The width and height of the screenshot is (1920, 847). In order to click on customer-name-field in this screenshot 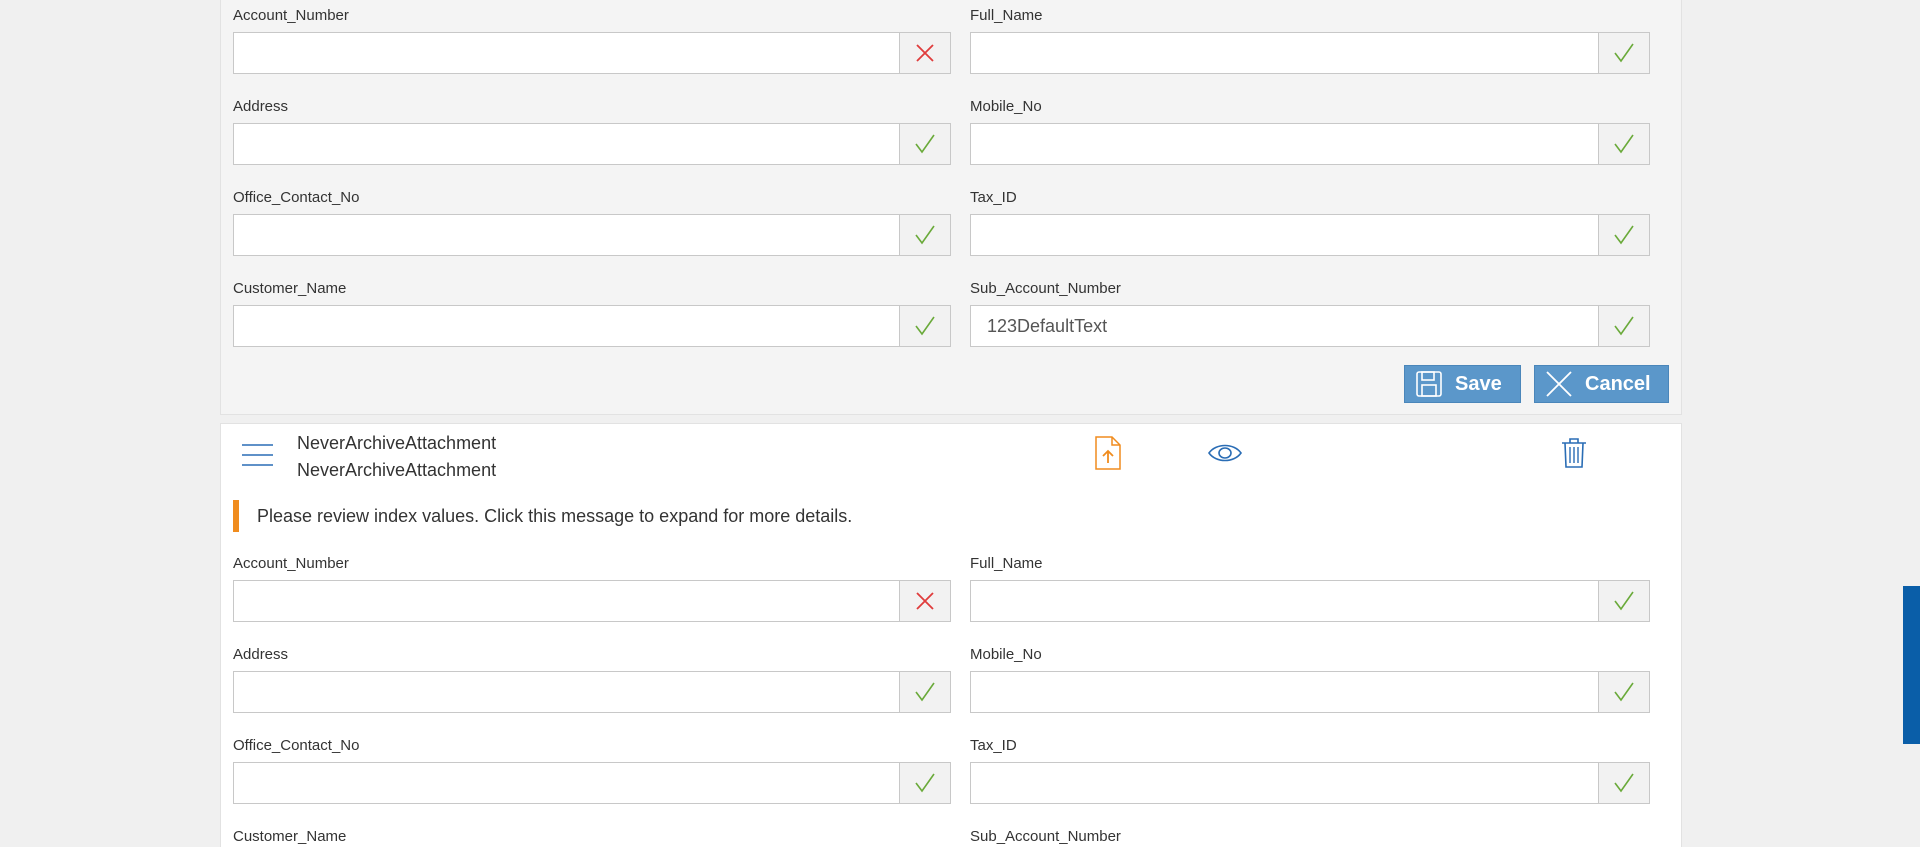, I will do `click(592, 326)`.